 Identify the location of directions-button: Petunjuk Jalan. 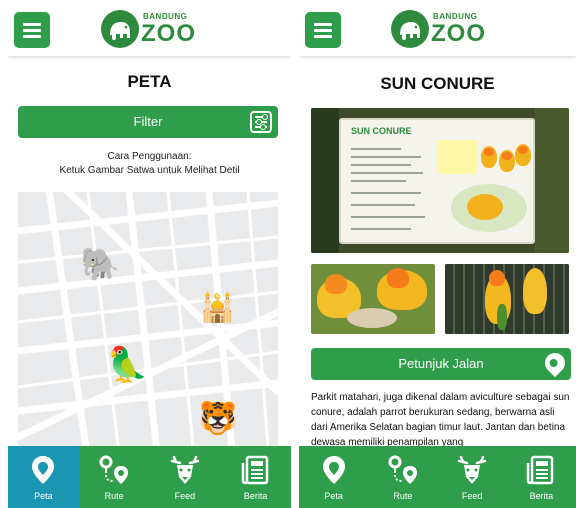
(441, 364).